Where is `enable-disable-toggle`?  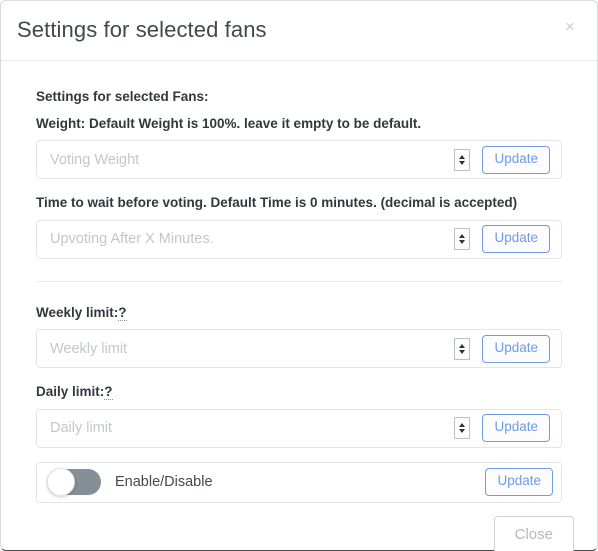
enable-disable-toggle is located at coordinates (74, 482).